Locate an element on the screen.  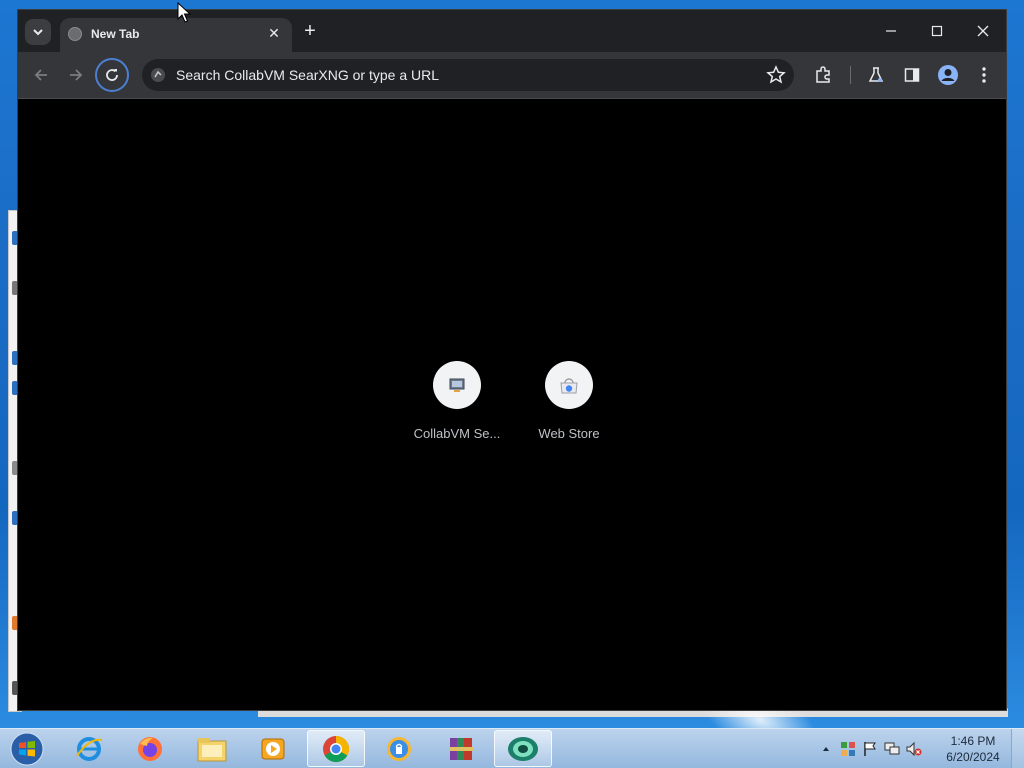
taskbar-internet-explorer is located at coordinates (89, 748).